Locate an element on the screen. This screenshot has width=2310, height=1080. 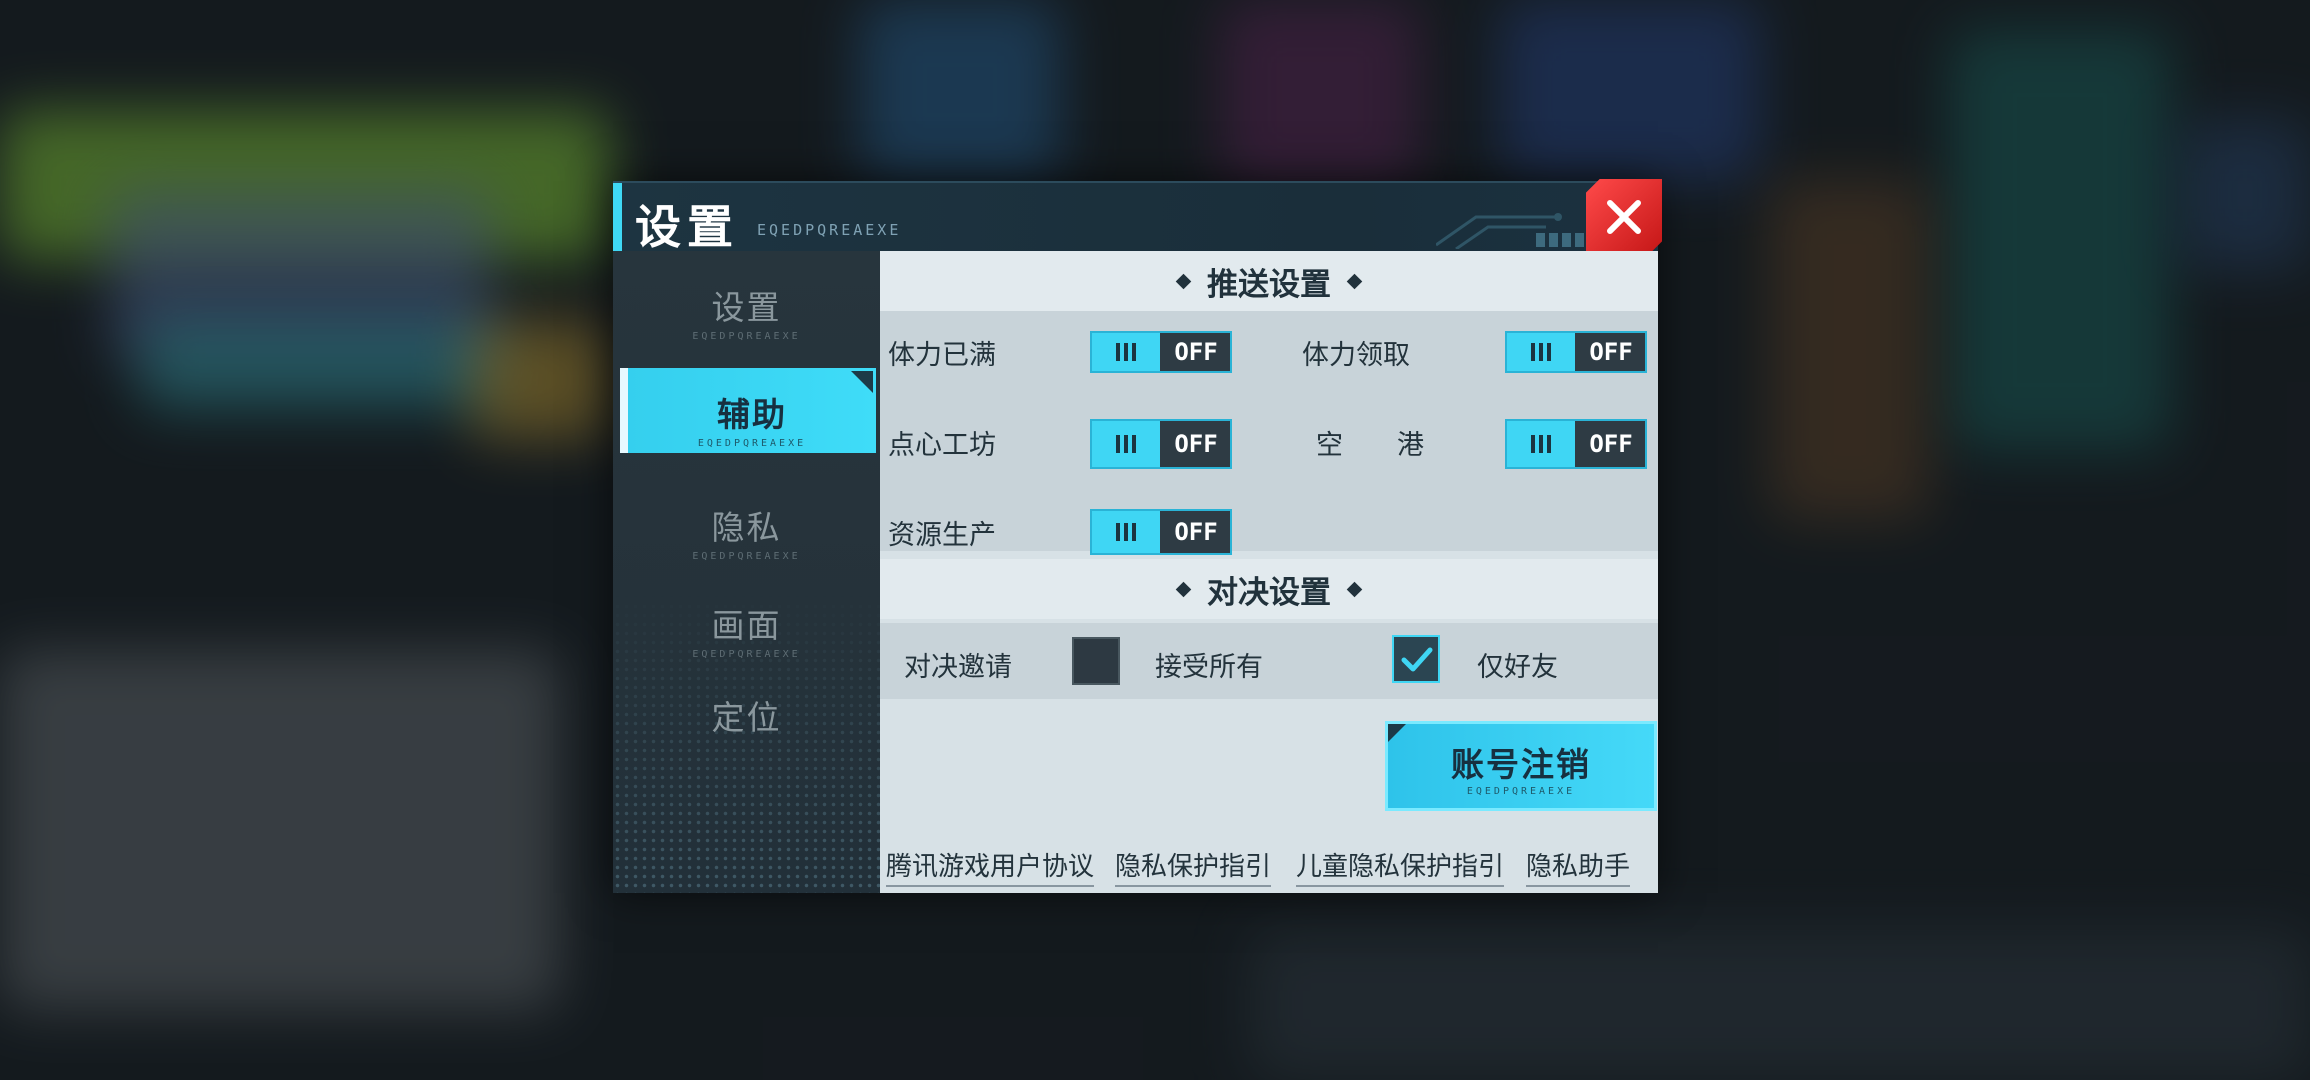
duel-settings-title: 对决设置 is located at coordinates (1269, 592).